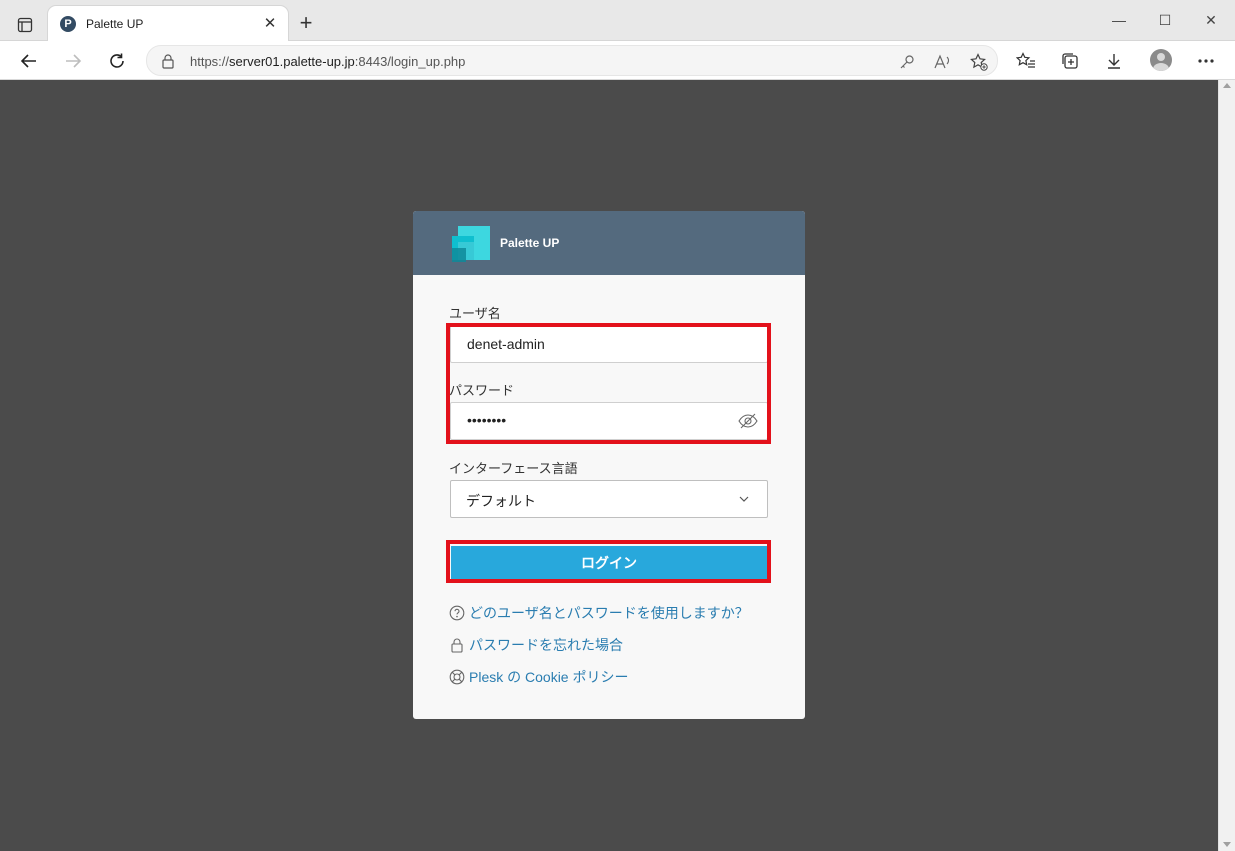  I want to click on key-icon, so click(907, 62).